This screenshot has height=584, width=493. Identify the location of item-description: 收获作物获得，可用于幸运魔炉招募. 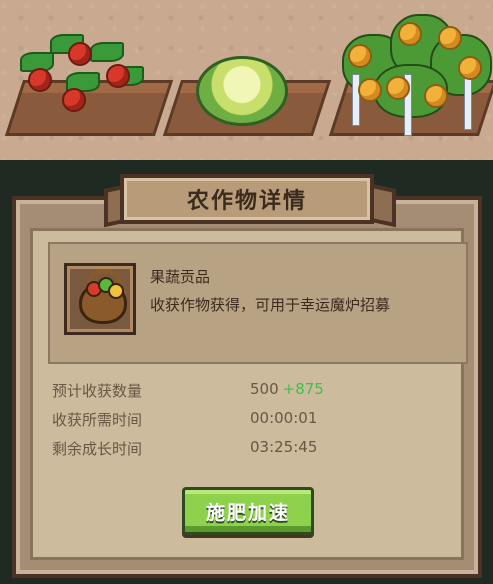
(270, 305).